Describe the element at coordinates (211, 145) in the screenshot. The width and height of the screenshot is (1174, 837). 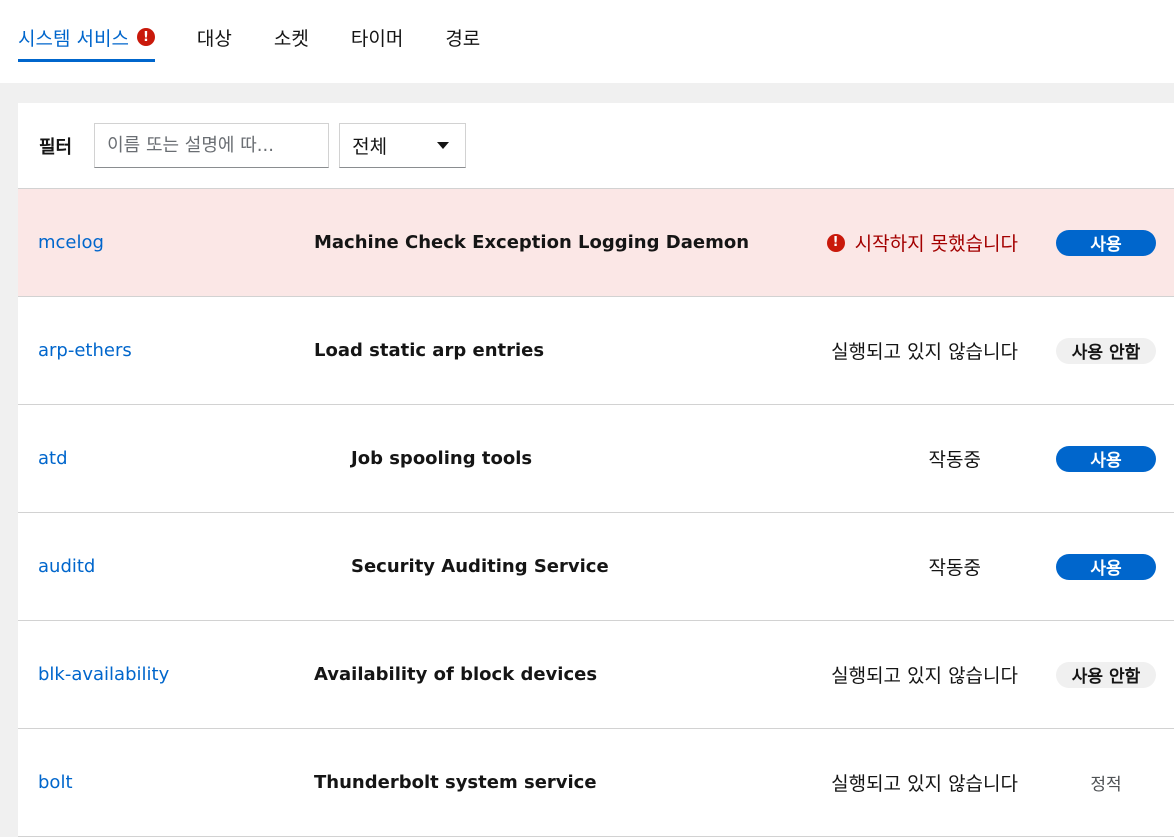
I see `filter-input` at that location.